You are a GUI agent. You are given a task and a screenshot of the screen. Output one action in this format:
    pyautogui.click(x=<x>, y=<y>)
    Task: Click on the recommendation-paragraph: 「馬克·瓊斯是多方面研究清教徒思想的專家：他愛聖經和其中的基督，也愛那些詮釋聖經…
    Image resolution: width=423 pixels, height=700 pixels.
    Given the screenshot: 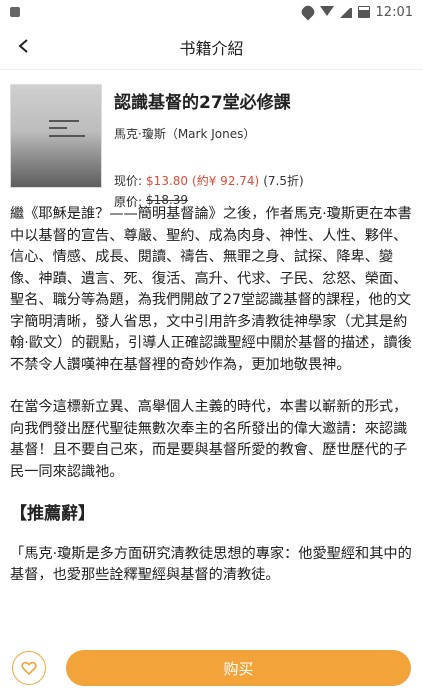 What is the action you would take?
    pyautogui.click(x=211, y=564)
    